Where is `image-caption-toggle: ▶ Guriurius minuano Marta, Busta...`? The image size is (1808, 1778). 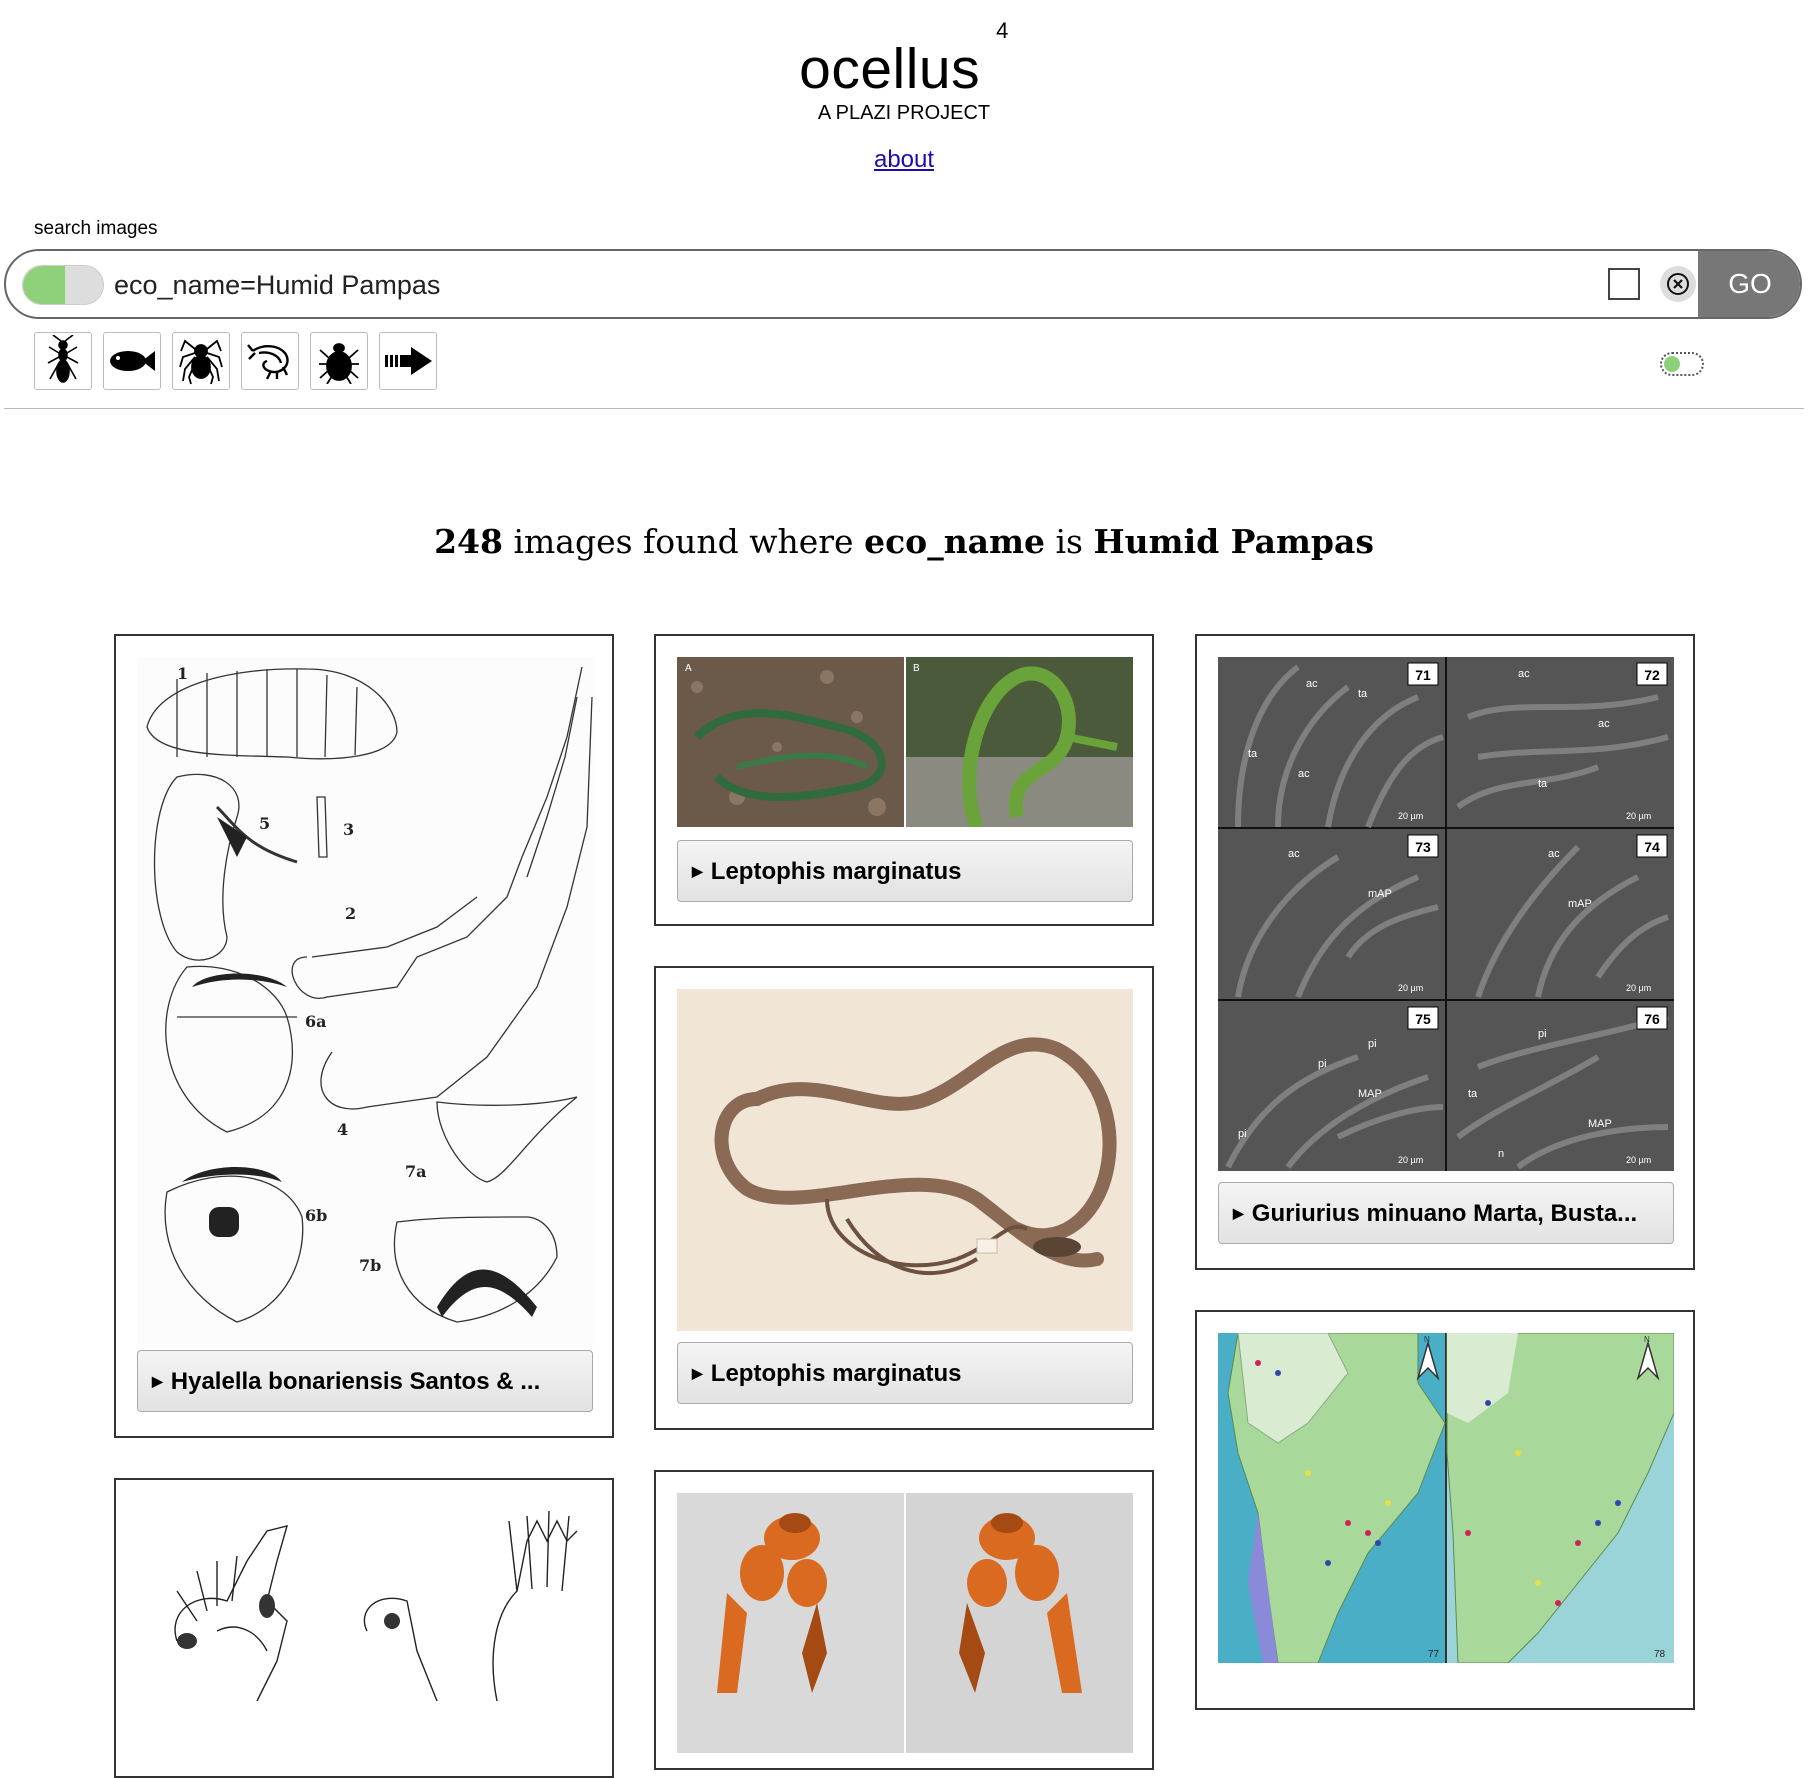 image-caption-toggle: ▶ Guriurius minuano Marta, Busta... is located at coordinates (1446, 1213).